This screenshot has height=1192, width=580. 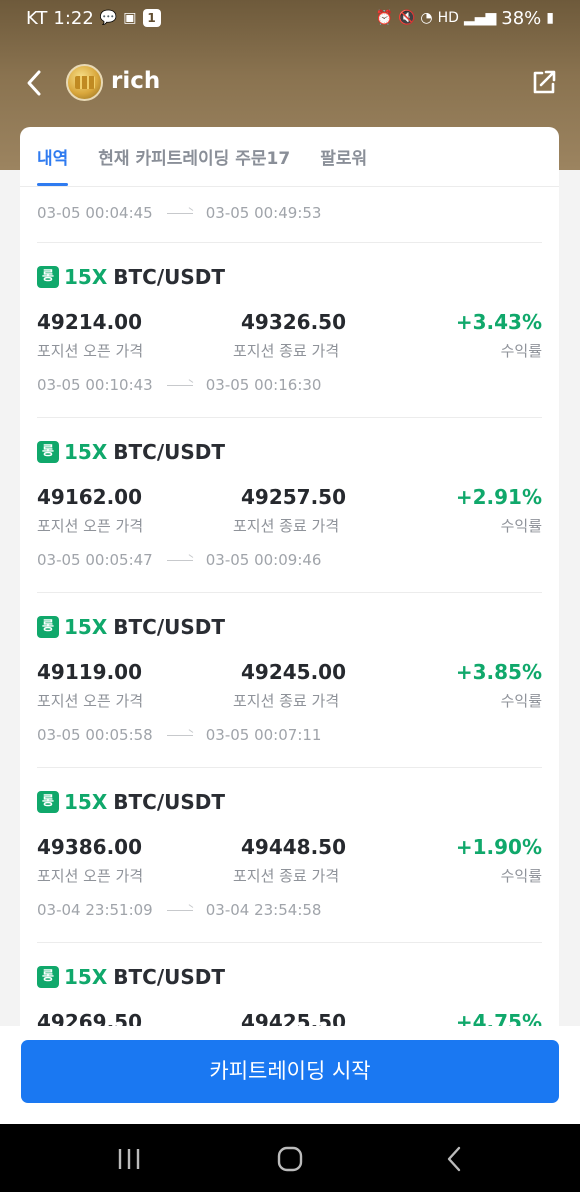 I want to click on top-bar: rich, so click(x=290, y=83).